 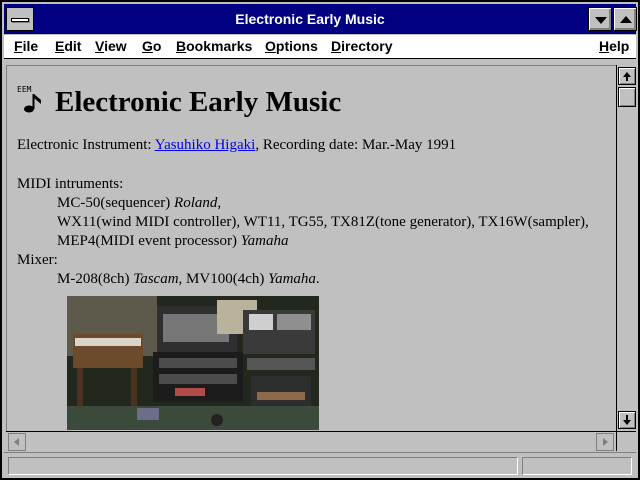 What do you see at coordinates (193, 363) in the screenshot?
I see `studio-photo` at bounding box center [193, 363].